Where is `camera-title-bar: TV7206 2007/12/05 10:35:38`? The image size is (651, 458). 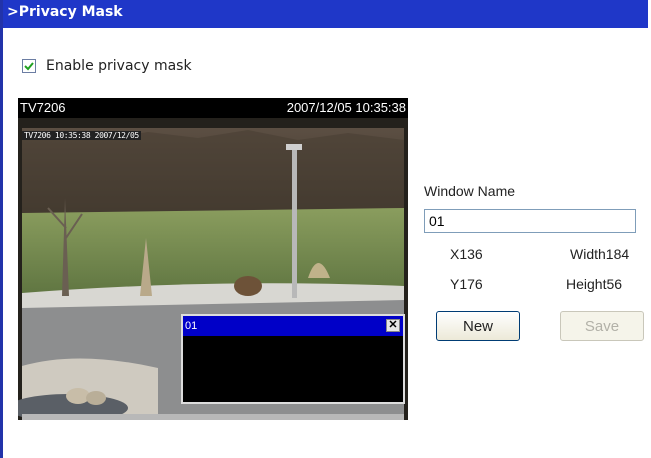 camera-title-bar: TV7206 2007/12/05 10:35:38 is located at coordinates (213, 108).